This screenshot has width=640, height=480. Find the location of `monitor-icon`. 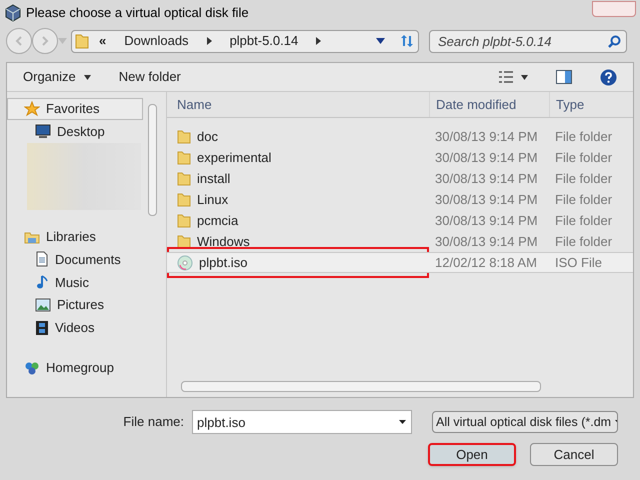

monitor-icon is located at coordinates (43, 131).